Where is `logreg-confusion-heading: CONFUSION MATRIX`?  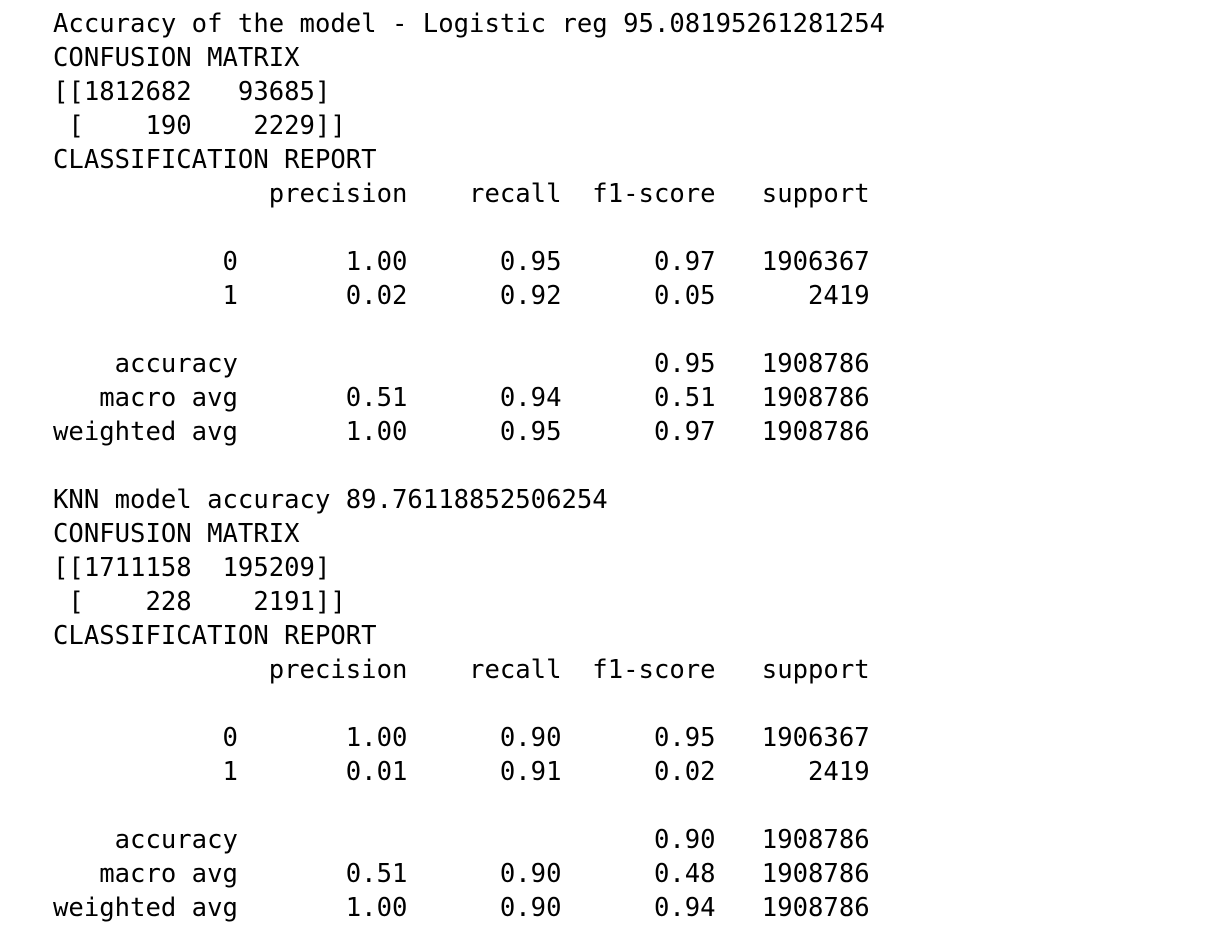
logreg-confusion-heading: CONFUSION MATRIX is located at coordinates (176, 58).